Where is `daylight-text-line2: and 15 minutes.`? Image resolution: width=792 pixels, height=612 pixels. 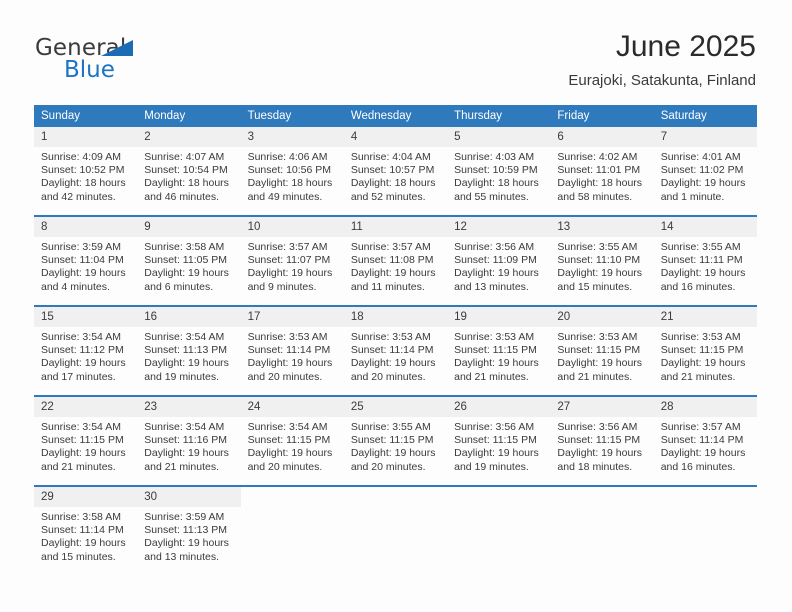
daylight-text-line2: and 15 minutes. is located at coordinates (78, 556).